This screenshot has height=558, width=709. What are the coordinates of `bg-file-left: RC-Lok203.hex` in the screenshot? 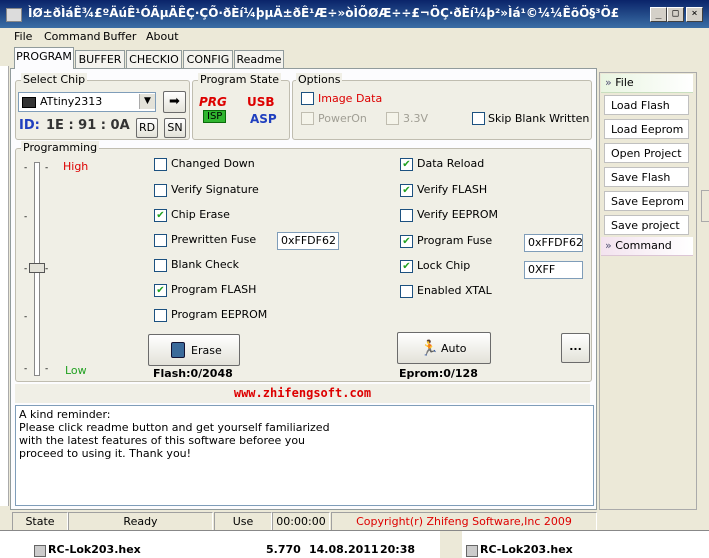 It's located at (94, 549).